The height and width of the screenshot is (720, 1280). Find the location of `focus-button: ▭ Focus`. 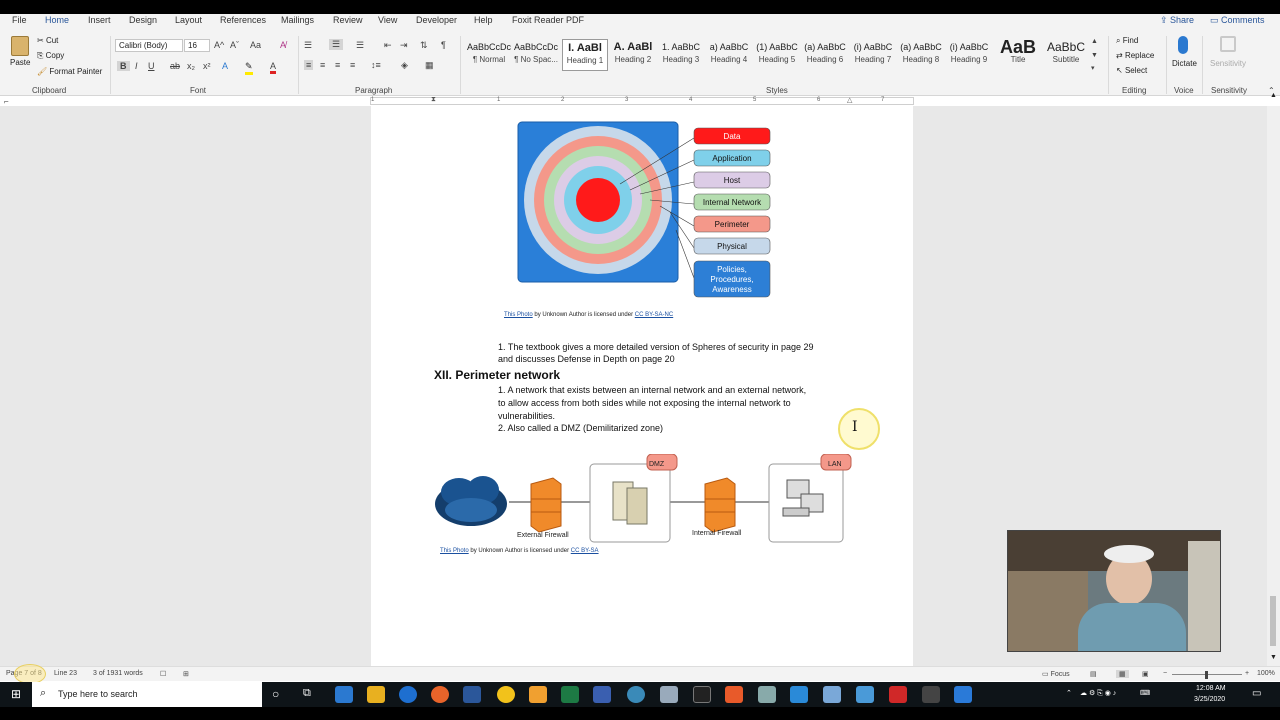

focus-button: ▭ Focus is located at coordinates (1056, 674).